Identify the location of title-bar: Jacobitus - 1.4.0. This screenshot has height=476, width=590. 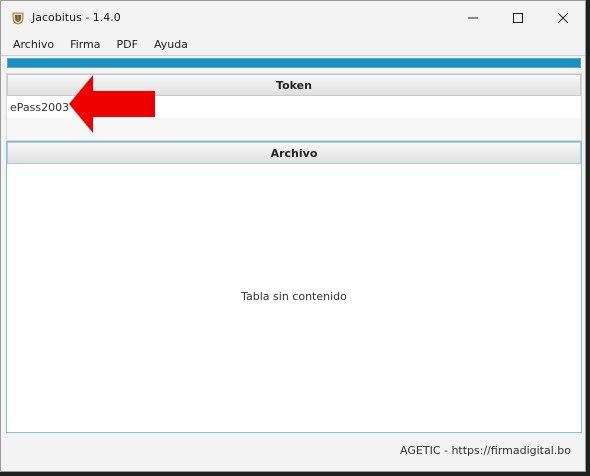
(293, 17).